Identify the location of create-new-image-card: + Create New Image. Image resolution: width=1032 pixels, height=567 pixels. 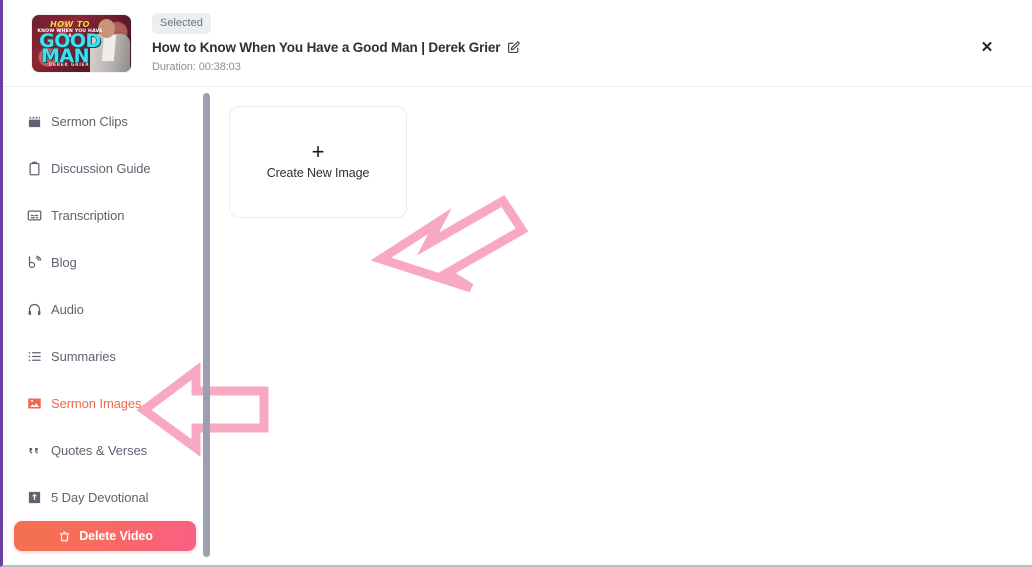
(318, 162).